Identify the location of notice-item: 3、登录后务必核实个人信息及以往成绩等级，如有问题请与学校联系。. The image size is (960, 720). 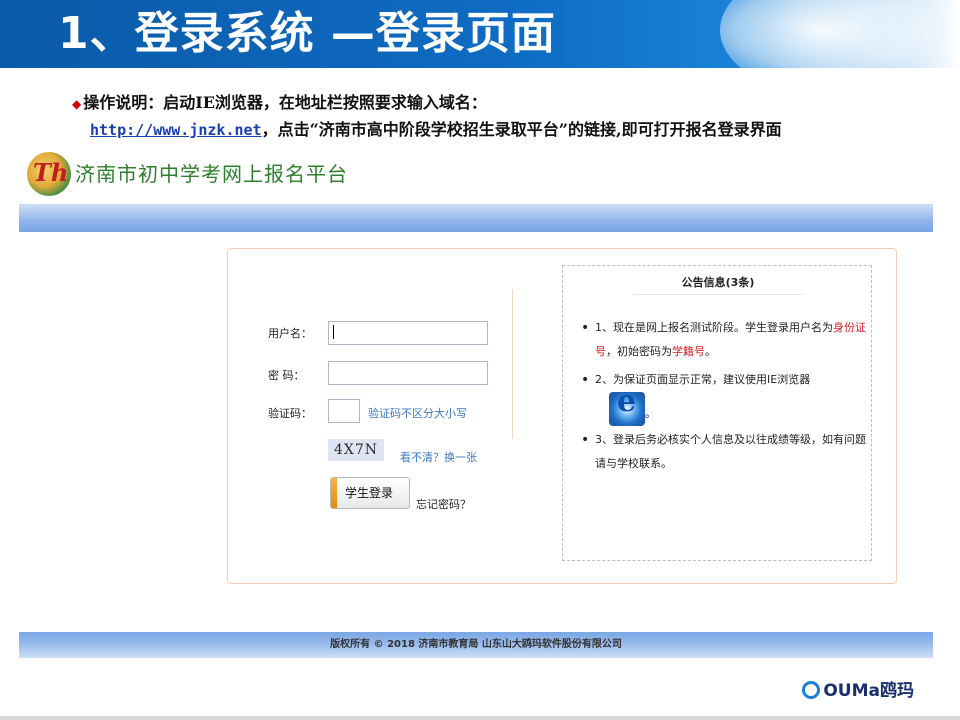
(723, 452).